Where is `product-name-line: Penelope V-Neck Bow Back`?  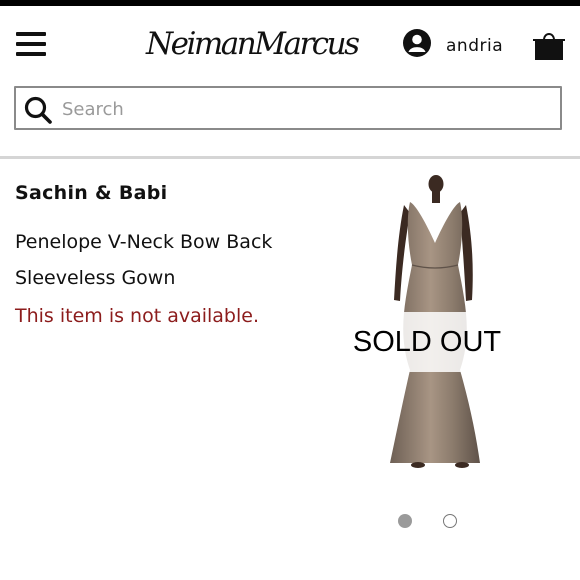
product-name-line: Penelope V-Neck Bow Back is located at coordinates (144, 242).